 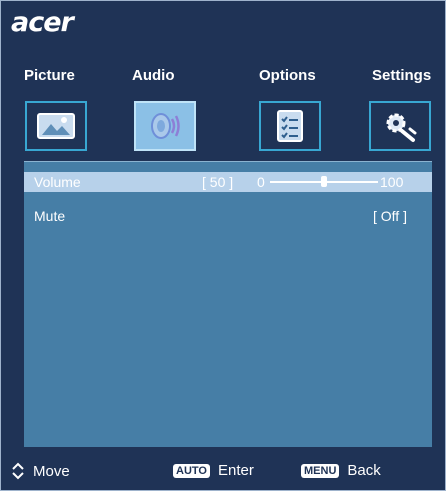 I want to click on options-icon, so click(x=290, y=126).